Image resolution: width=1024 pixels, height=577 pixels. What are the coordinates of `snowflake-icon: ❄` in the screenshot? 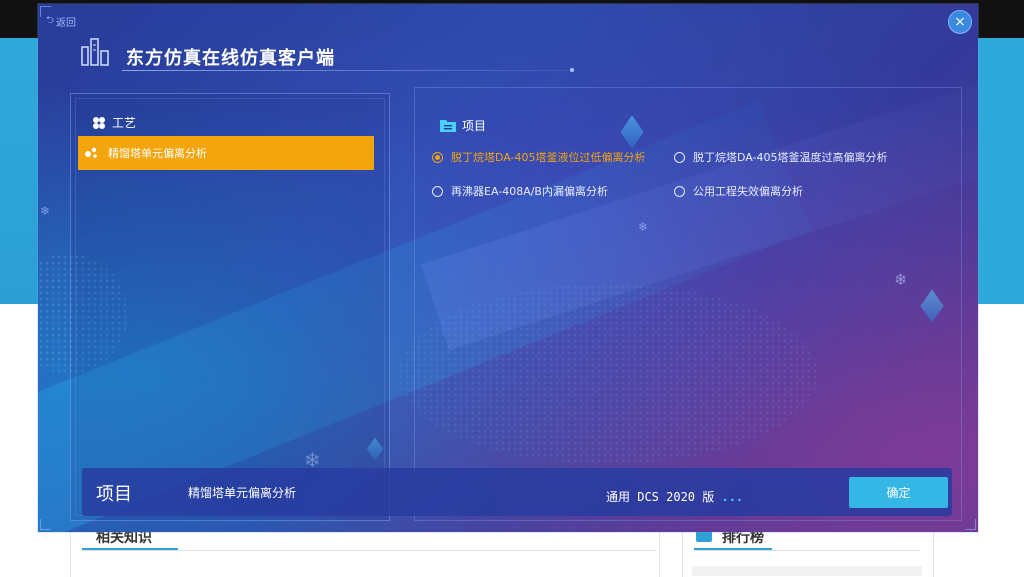 It's located at (45, 211).